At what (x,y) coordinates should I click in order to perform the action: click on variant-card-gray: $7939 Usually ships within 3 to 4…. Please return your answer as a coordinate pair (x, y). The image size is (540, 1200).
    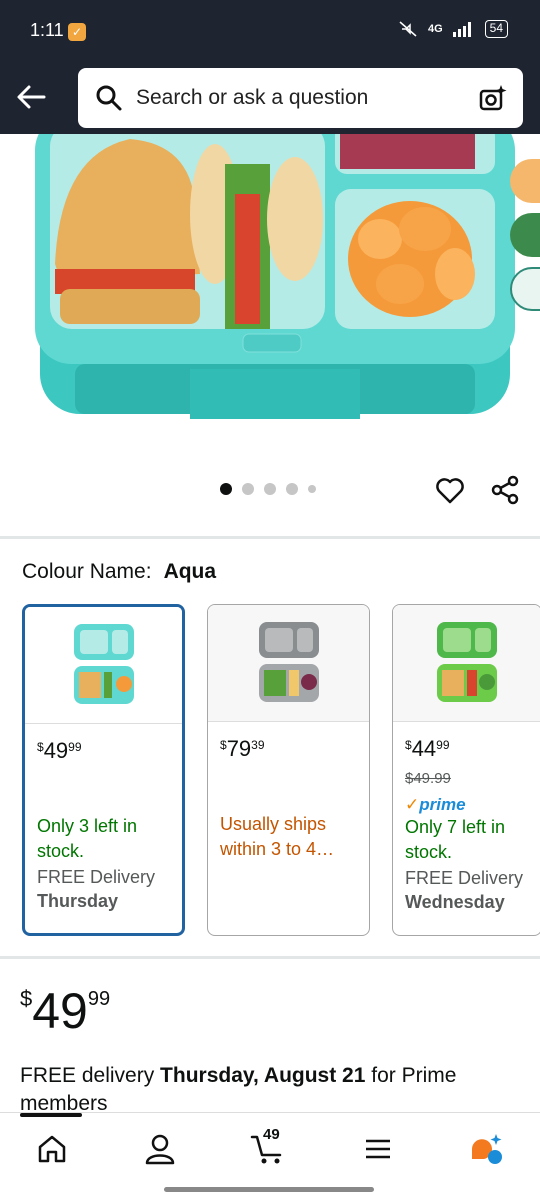
    Looking at the image, I should click on (288, 770).